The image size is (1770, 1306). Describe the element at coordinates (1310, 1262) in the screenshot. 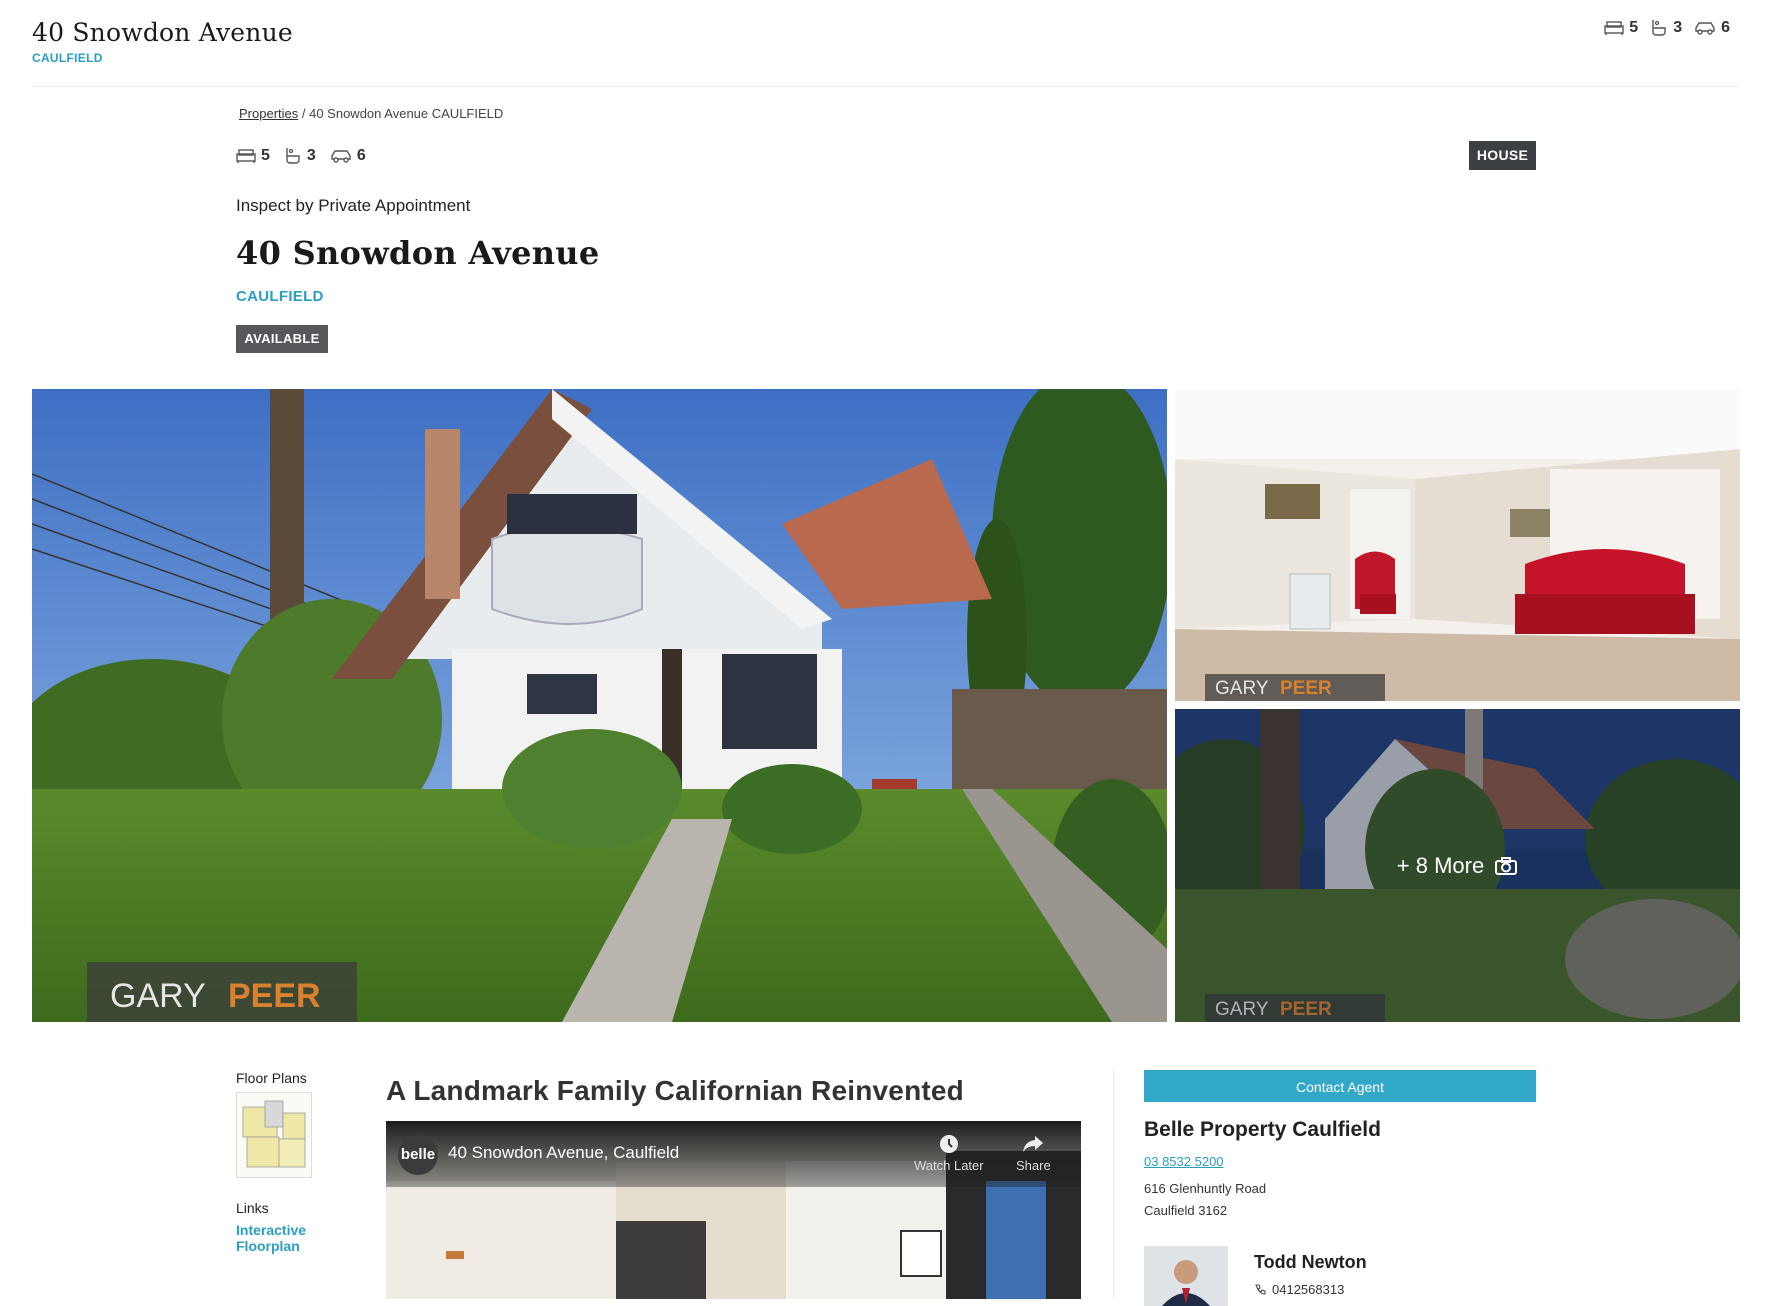

I see `agent-name: Todd Newton` at that location.